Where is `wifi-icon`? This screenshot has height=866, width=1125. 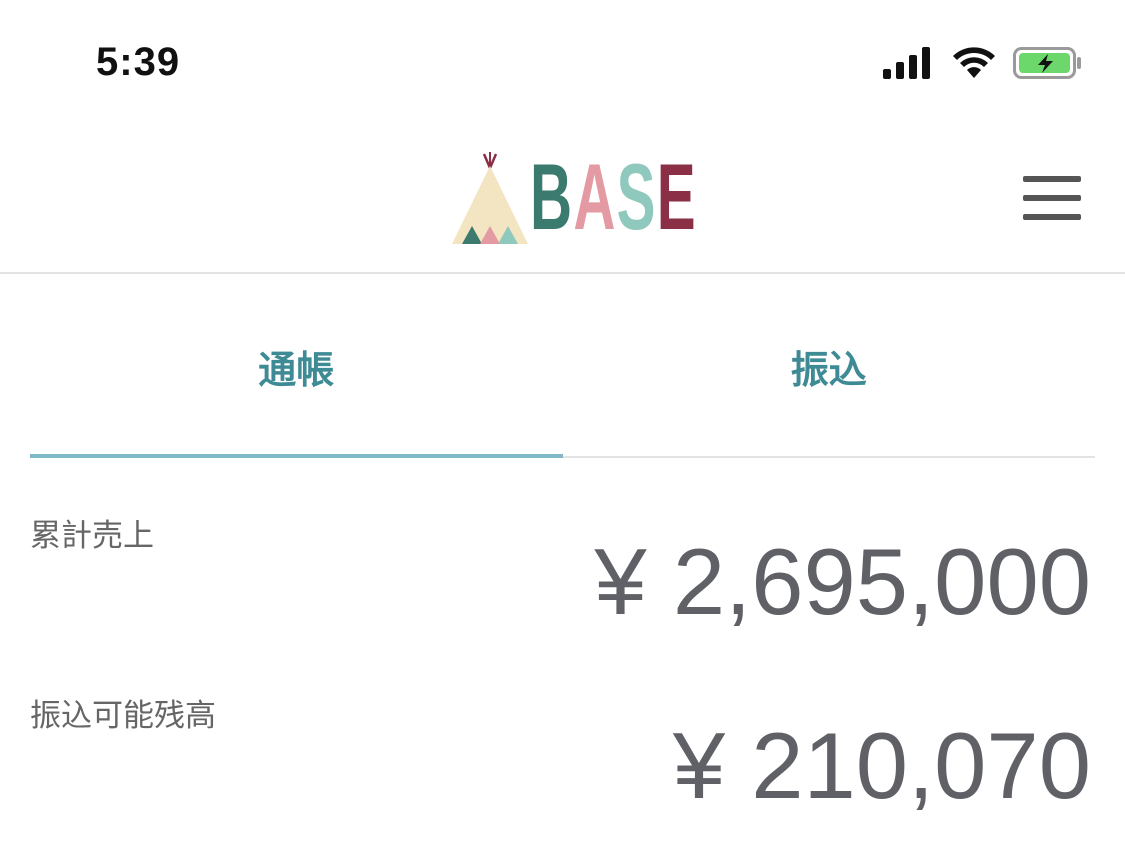 wifi-icon is located at coordinates (974, 62).